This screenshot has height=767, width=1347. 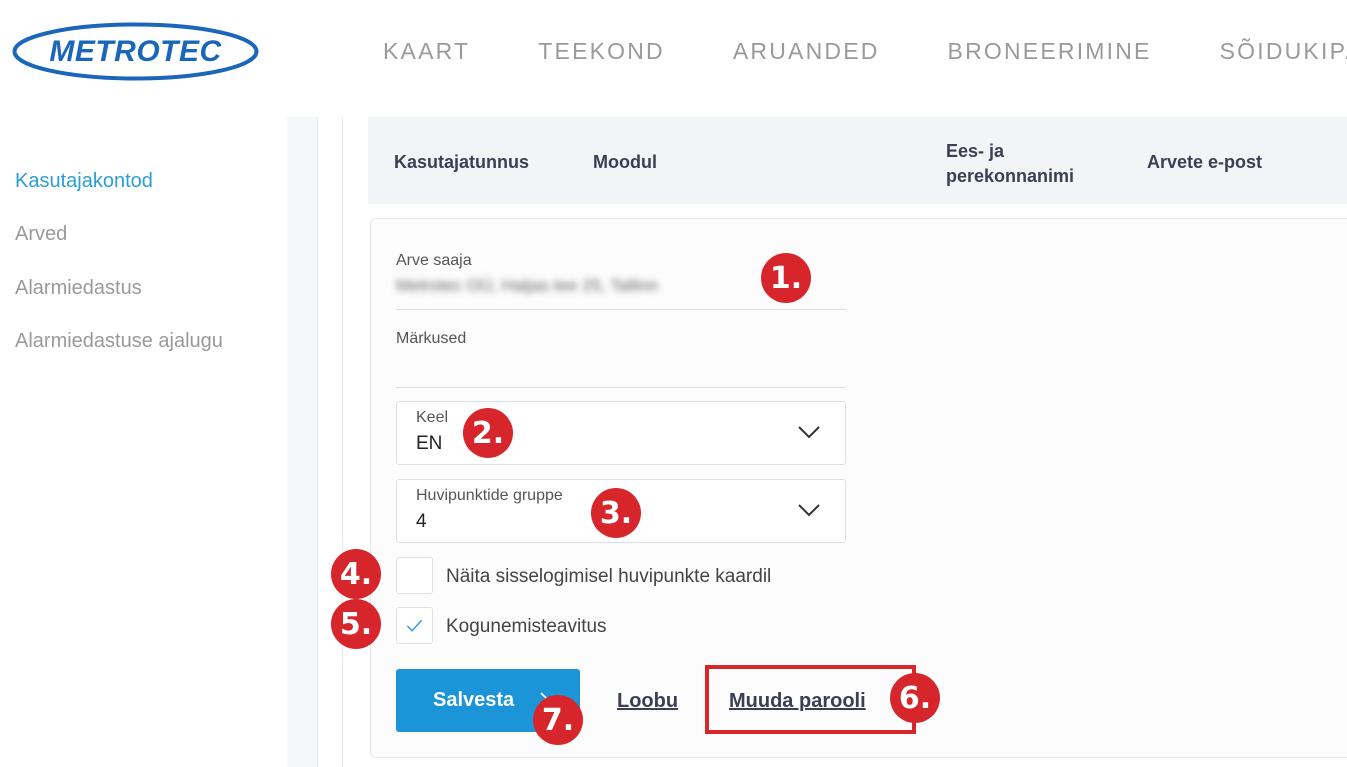 What do you see at coordinates (647, 701) in the screenshot?
I see `cancel-link: Loobu` at bounding box center [647, 701].